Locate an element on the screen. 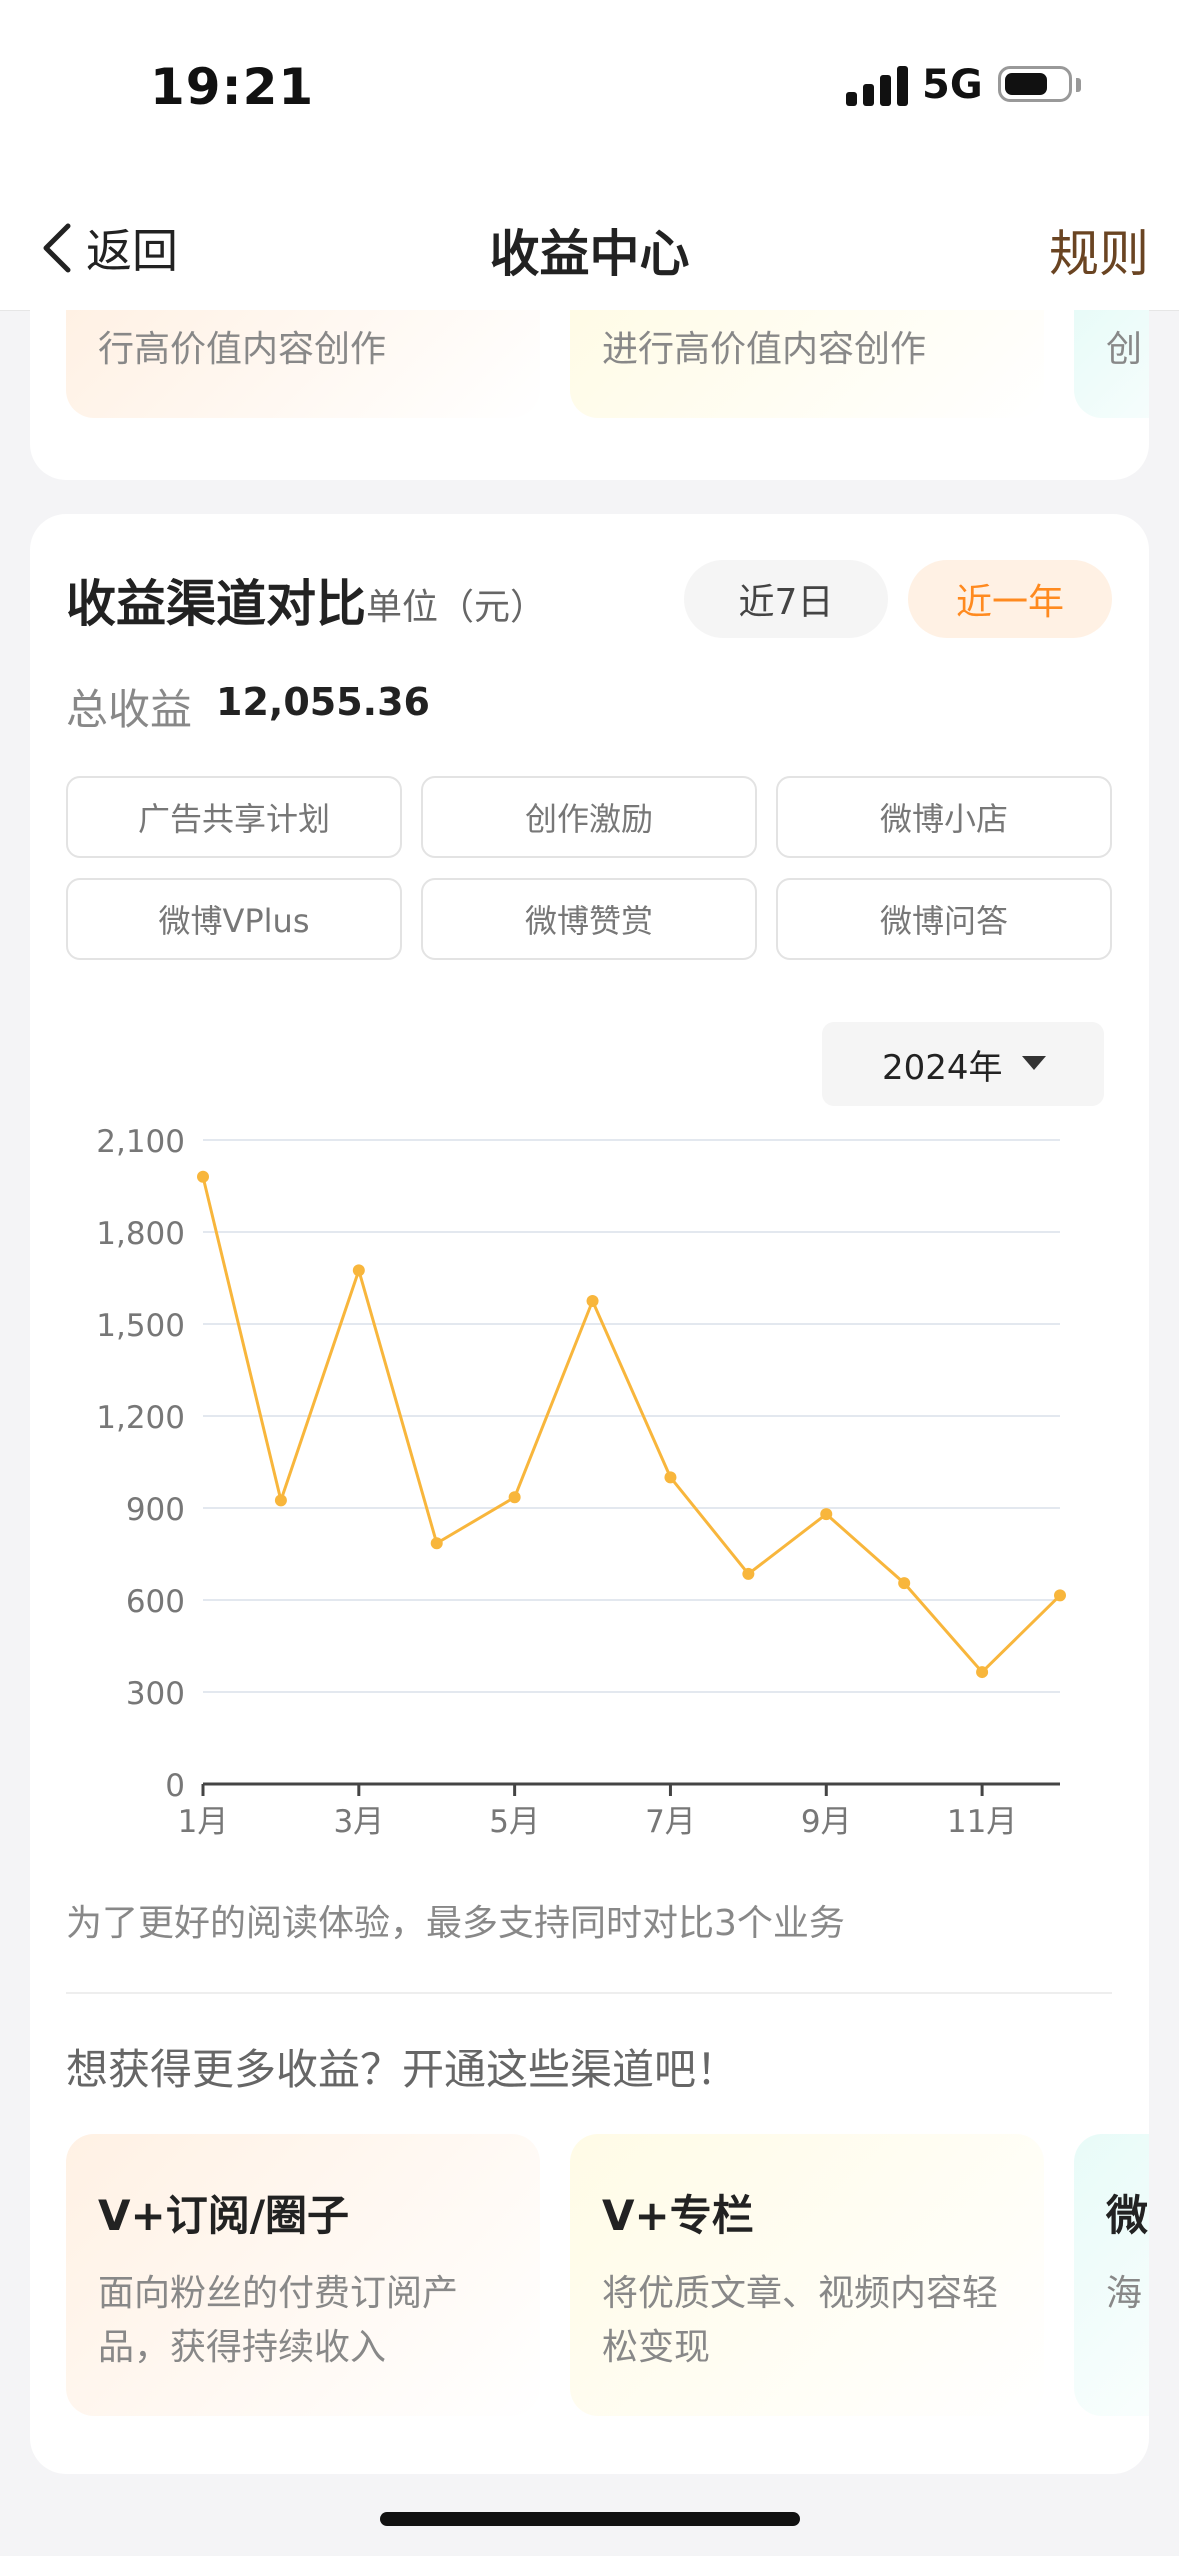 The height and width of the screenshot is (2556, 1179). x-tick-label: 11月 is located at coordinates (982, 1822).